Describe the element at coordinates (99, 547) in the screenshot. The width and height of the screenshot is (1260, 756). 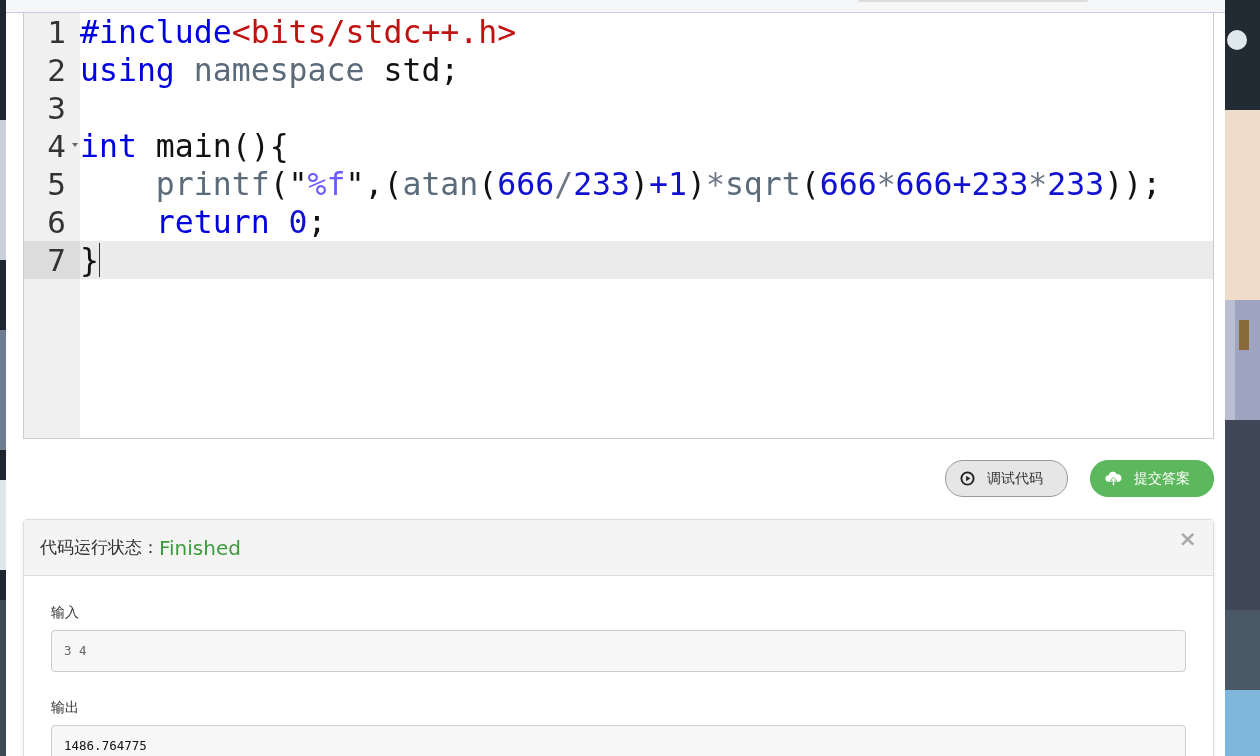
I see `panel-title: 代码运行状态：` at that location.